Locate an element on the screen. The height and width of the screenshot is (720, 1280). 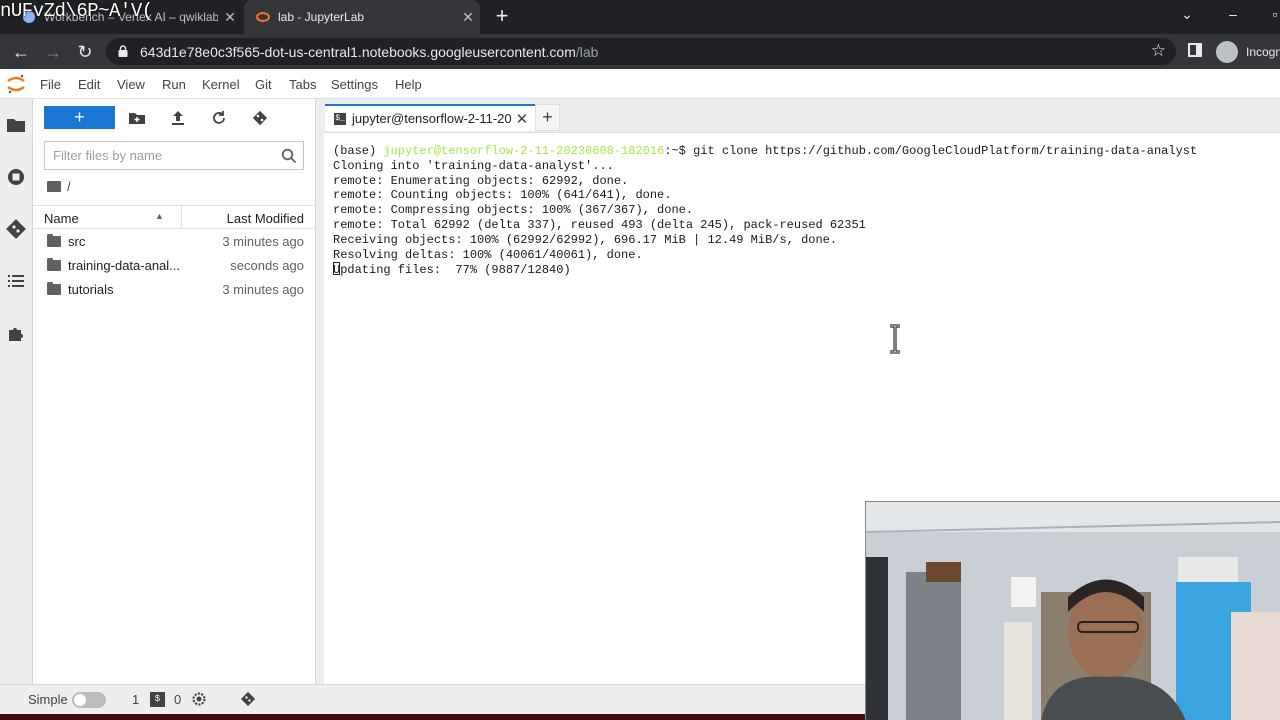
ibeam-cursor-icon is located at coordinates (895, 339).